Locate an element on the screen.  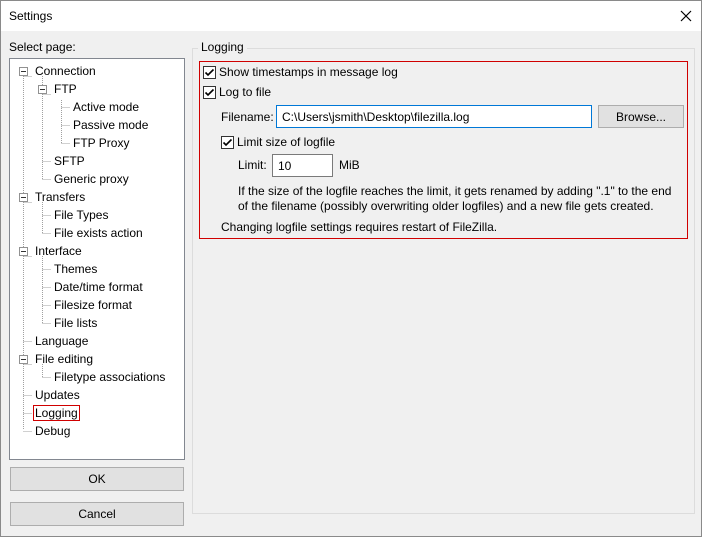
limit-value: 10 is located at coordinates (285, 165).